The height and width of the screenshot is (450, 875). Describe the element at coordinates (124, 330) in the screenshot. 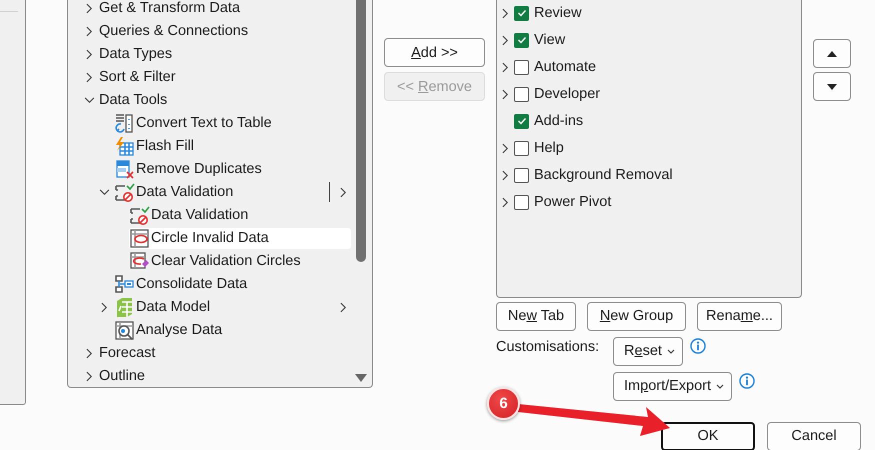

I see `magnifier-grid-icon` at that location.